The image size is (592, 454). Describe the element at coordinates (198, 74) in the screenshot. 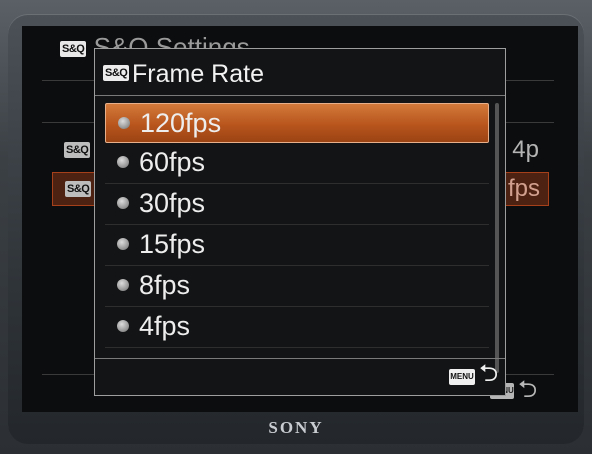

I see `dialog-title: Frame Rate` at that location.